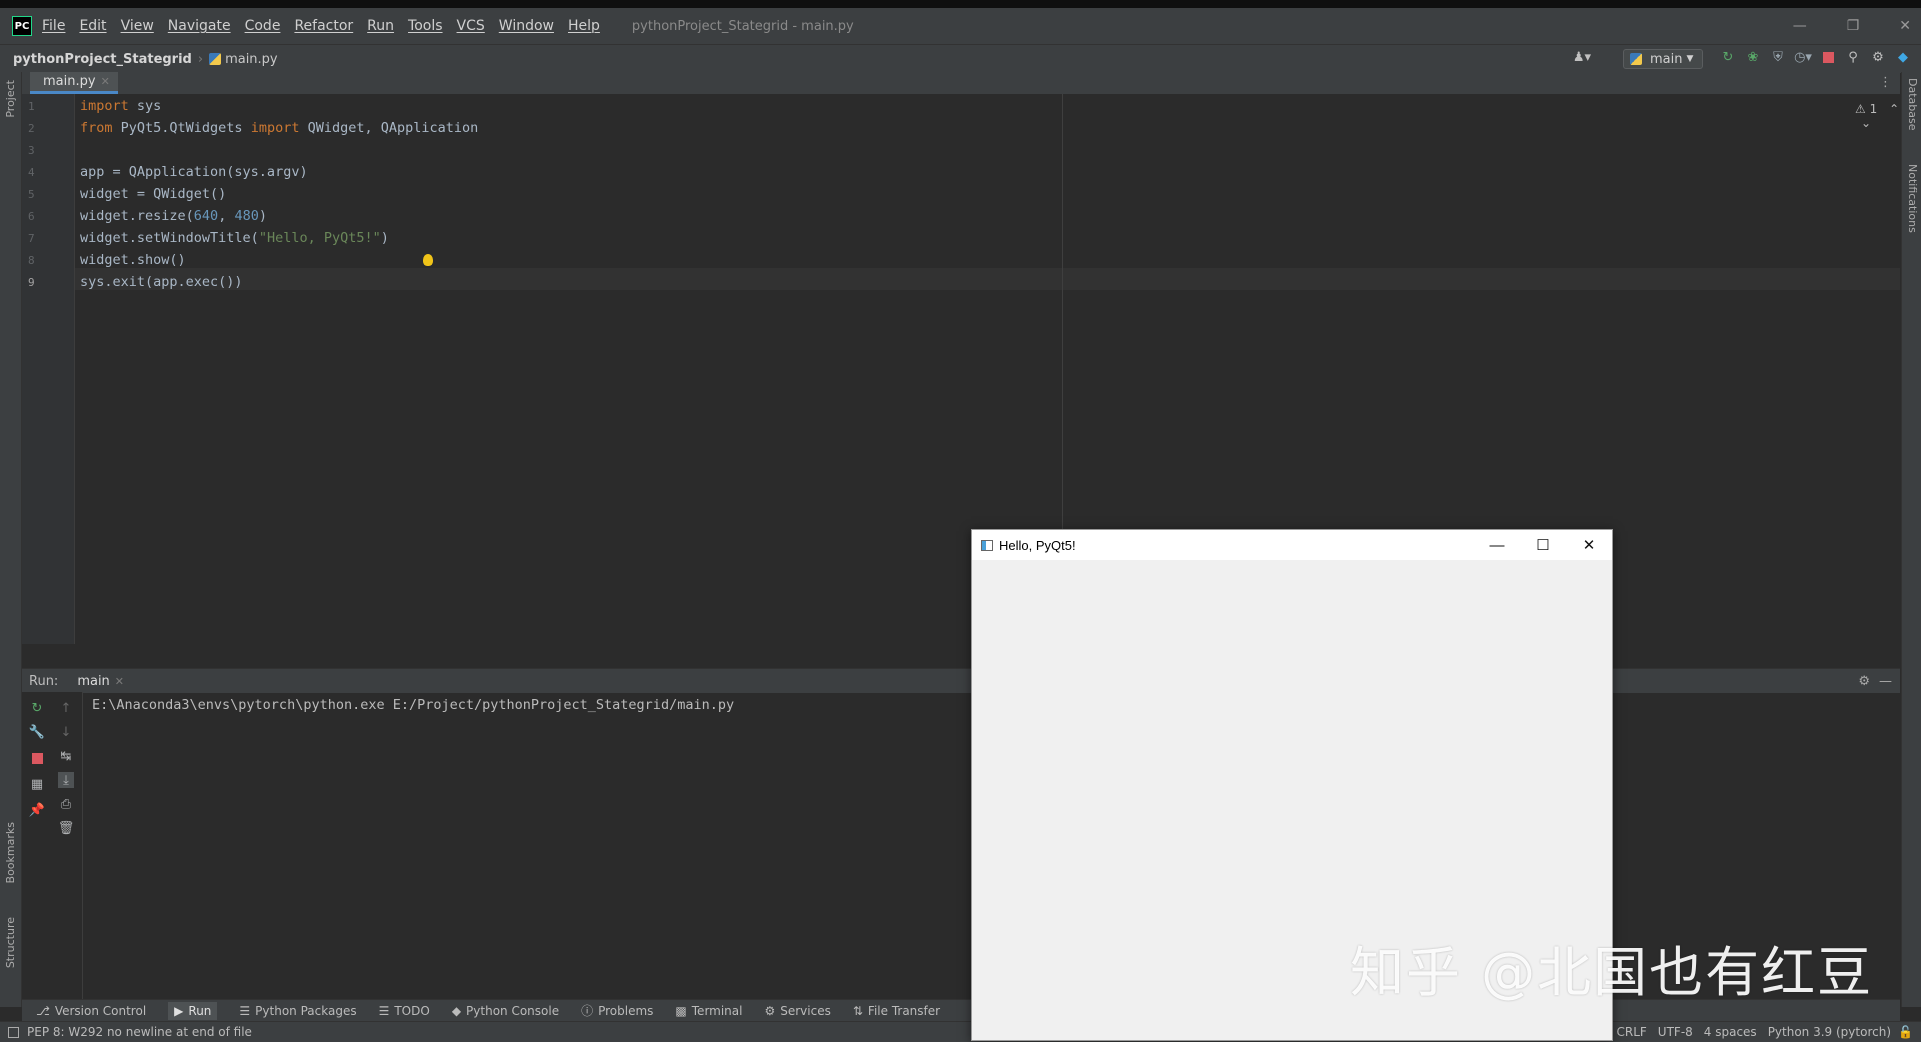 The height and width of the screenshot is (1042, 1921). What do you see at coordinates (1631, 1032) in the screenshot?
I see `line-separator: CRLF` at bounding box center [1631, 1032].